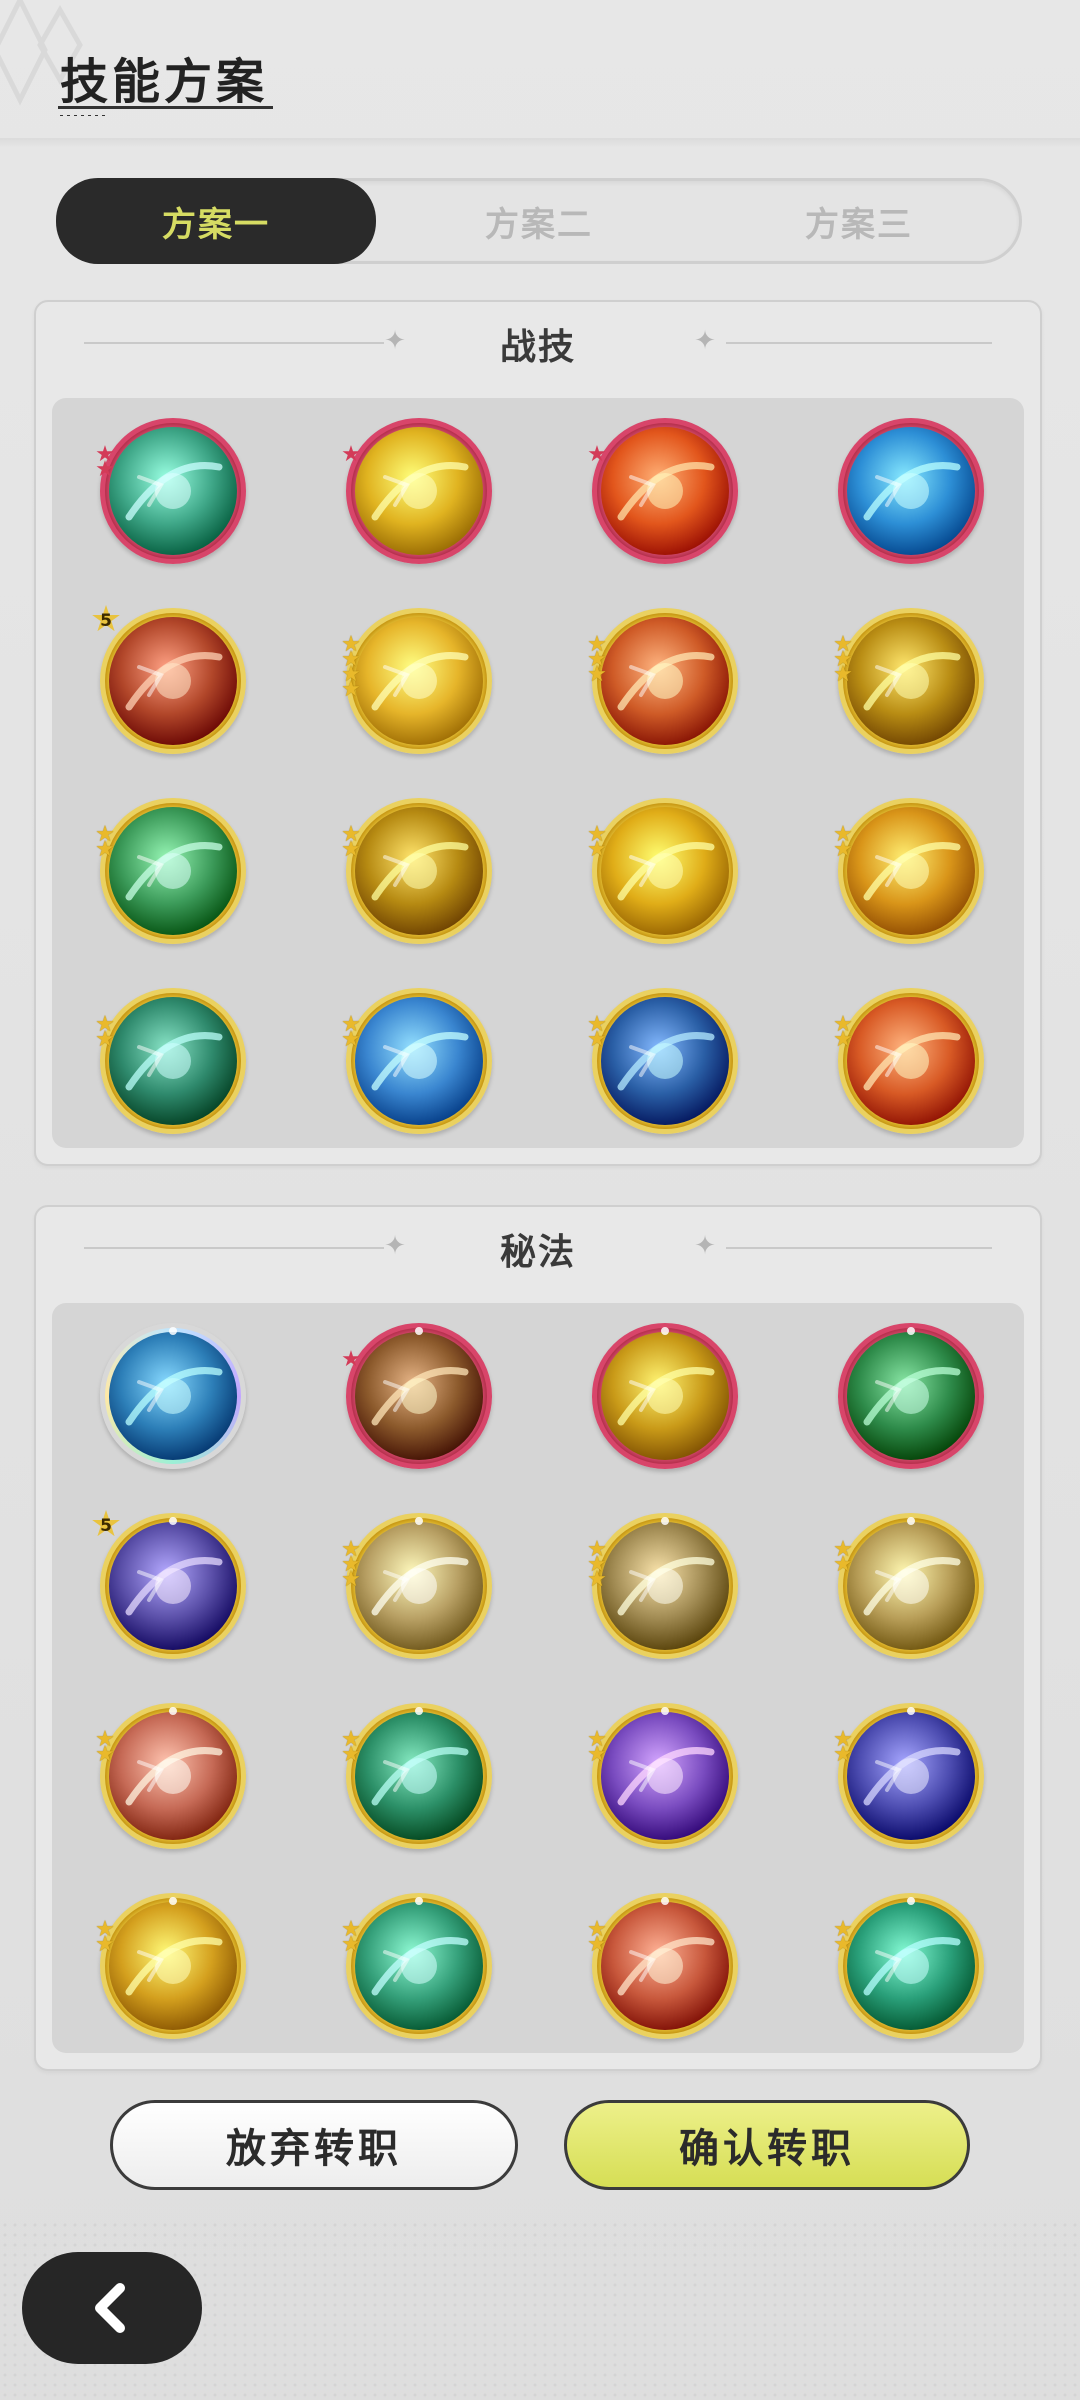  What do you see at coordinates (216, 221) in the screenshot?
I see `tab-plan-1: 方案一` at bounding box center [216, 221].